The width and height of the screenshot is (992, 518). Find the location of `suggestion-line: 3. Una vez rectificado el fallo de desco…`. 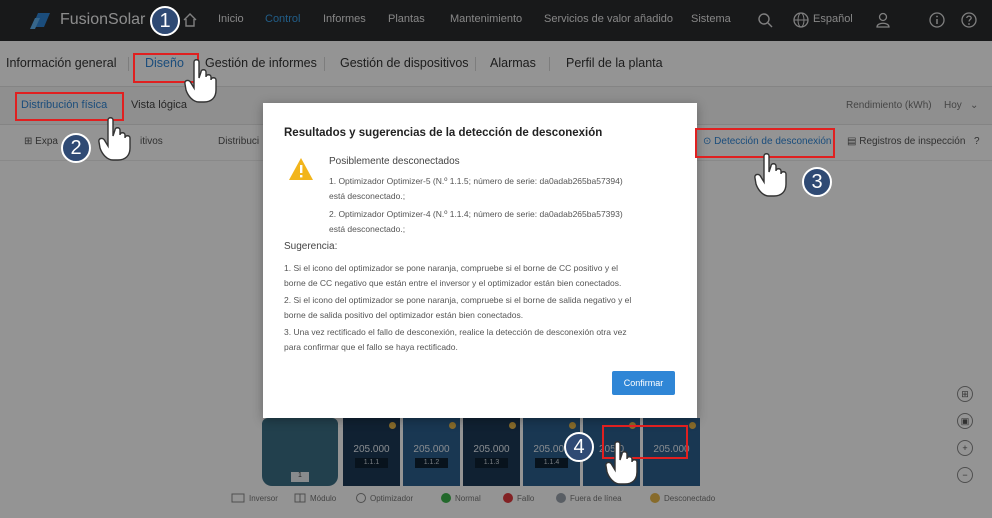

suggestion-line: 3. Una vez rectificado el fallo de desco… is located at coordinates (455, 332).